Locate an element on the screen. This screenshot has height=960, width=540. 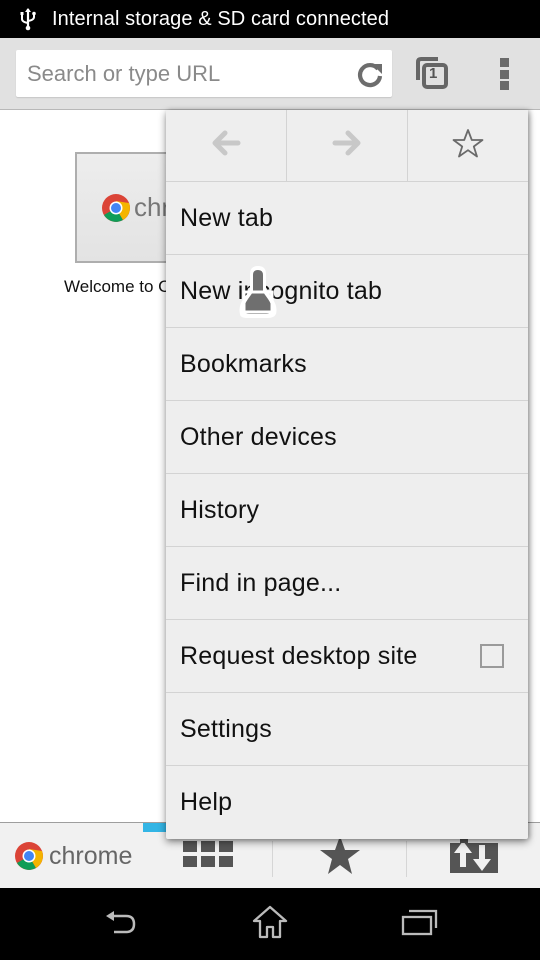
nav-home-button is located at coordinates (270, 924).